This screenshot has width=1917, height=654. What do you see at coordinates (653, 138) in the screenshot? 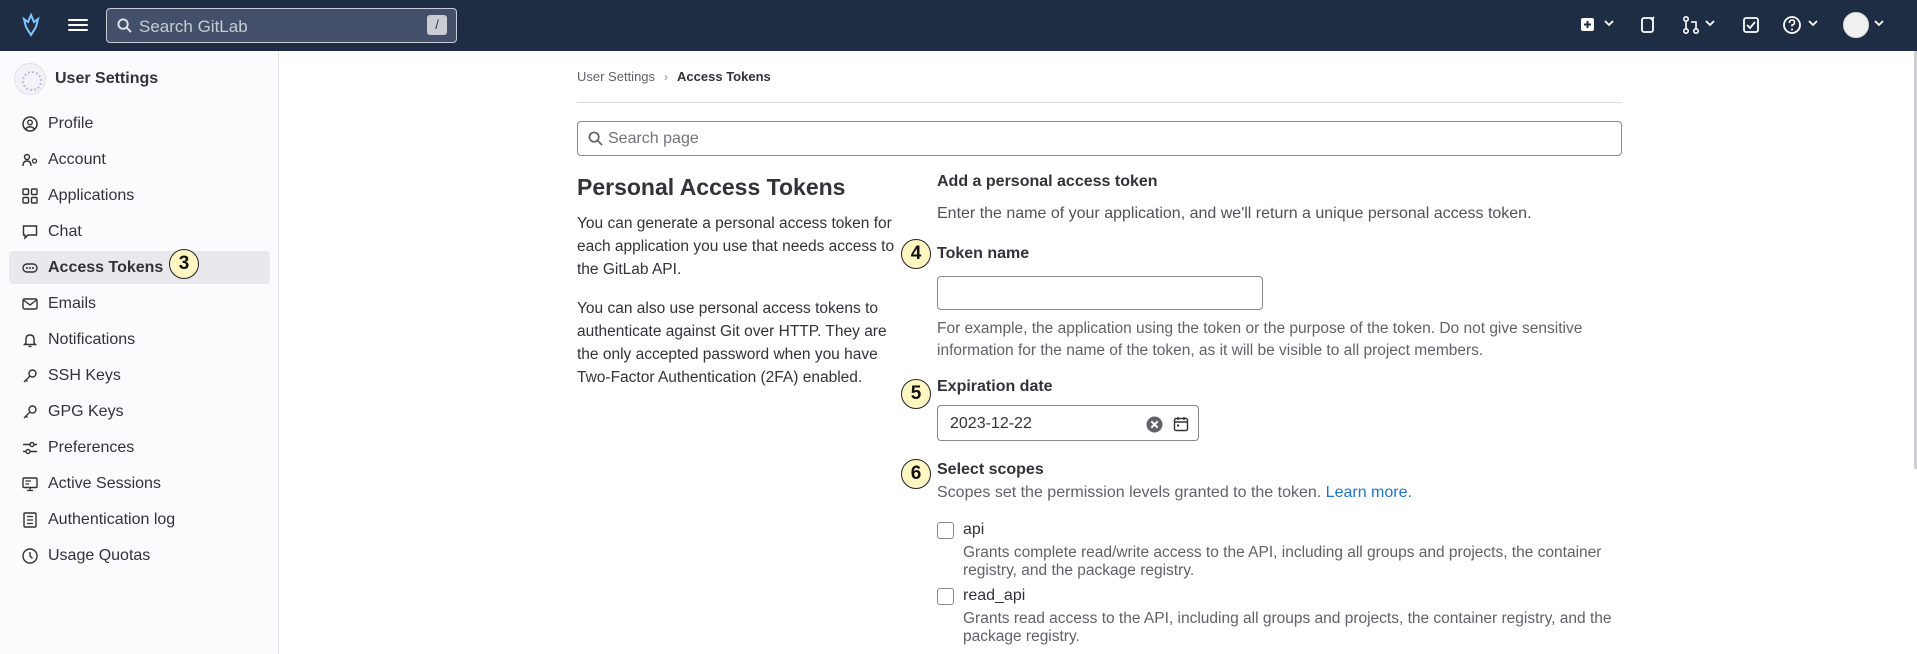
I see `search-page-placeholder: Search page` at bounding box center [653, 138].